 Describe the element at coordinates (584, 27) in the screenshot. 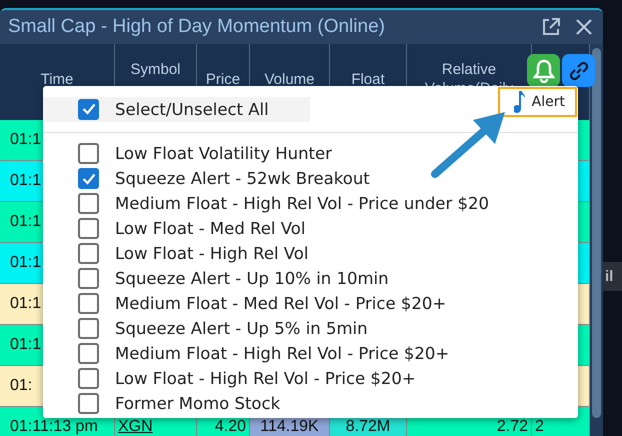

I see `close-icon` at that location.